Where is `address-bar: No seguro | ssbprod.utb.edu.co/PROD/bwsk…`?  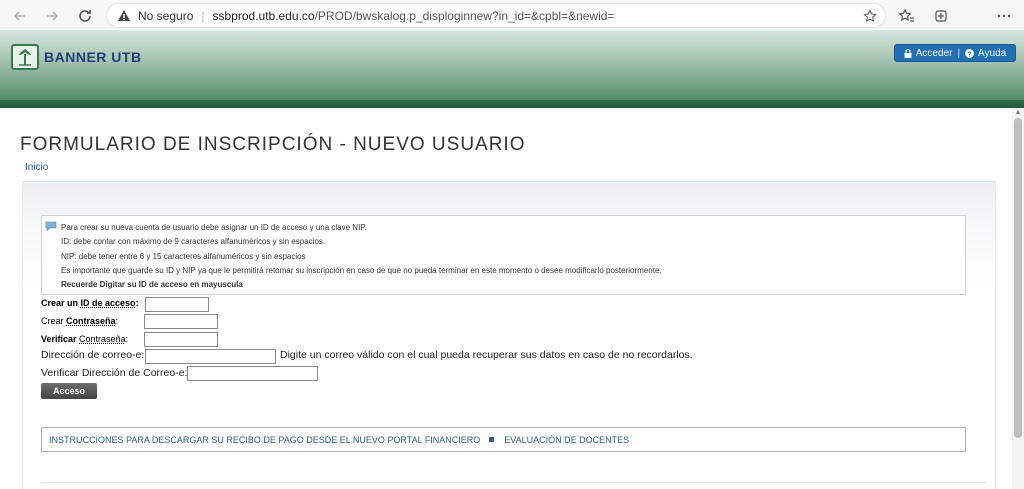 address-bar: No seguro | ssbprod.utb.edu.co/PROD/bwsk… is located at coordinates (496, 15).